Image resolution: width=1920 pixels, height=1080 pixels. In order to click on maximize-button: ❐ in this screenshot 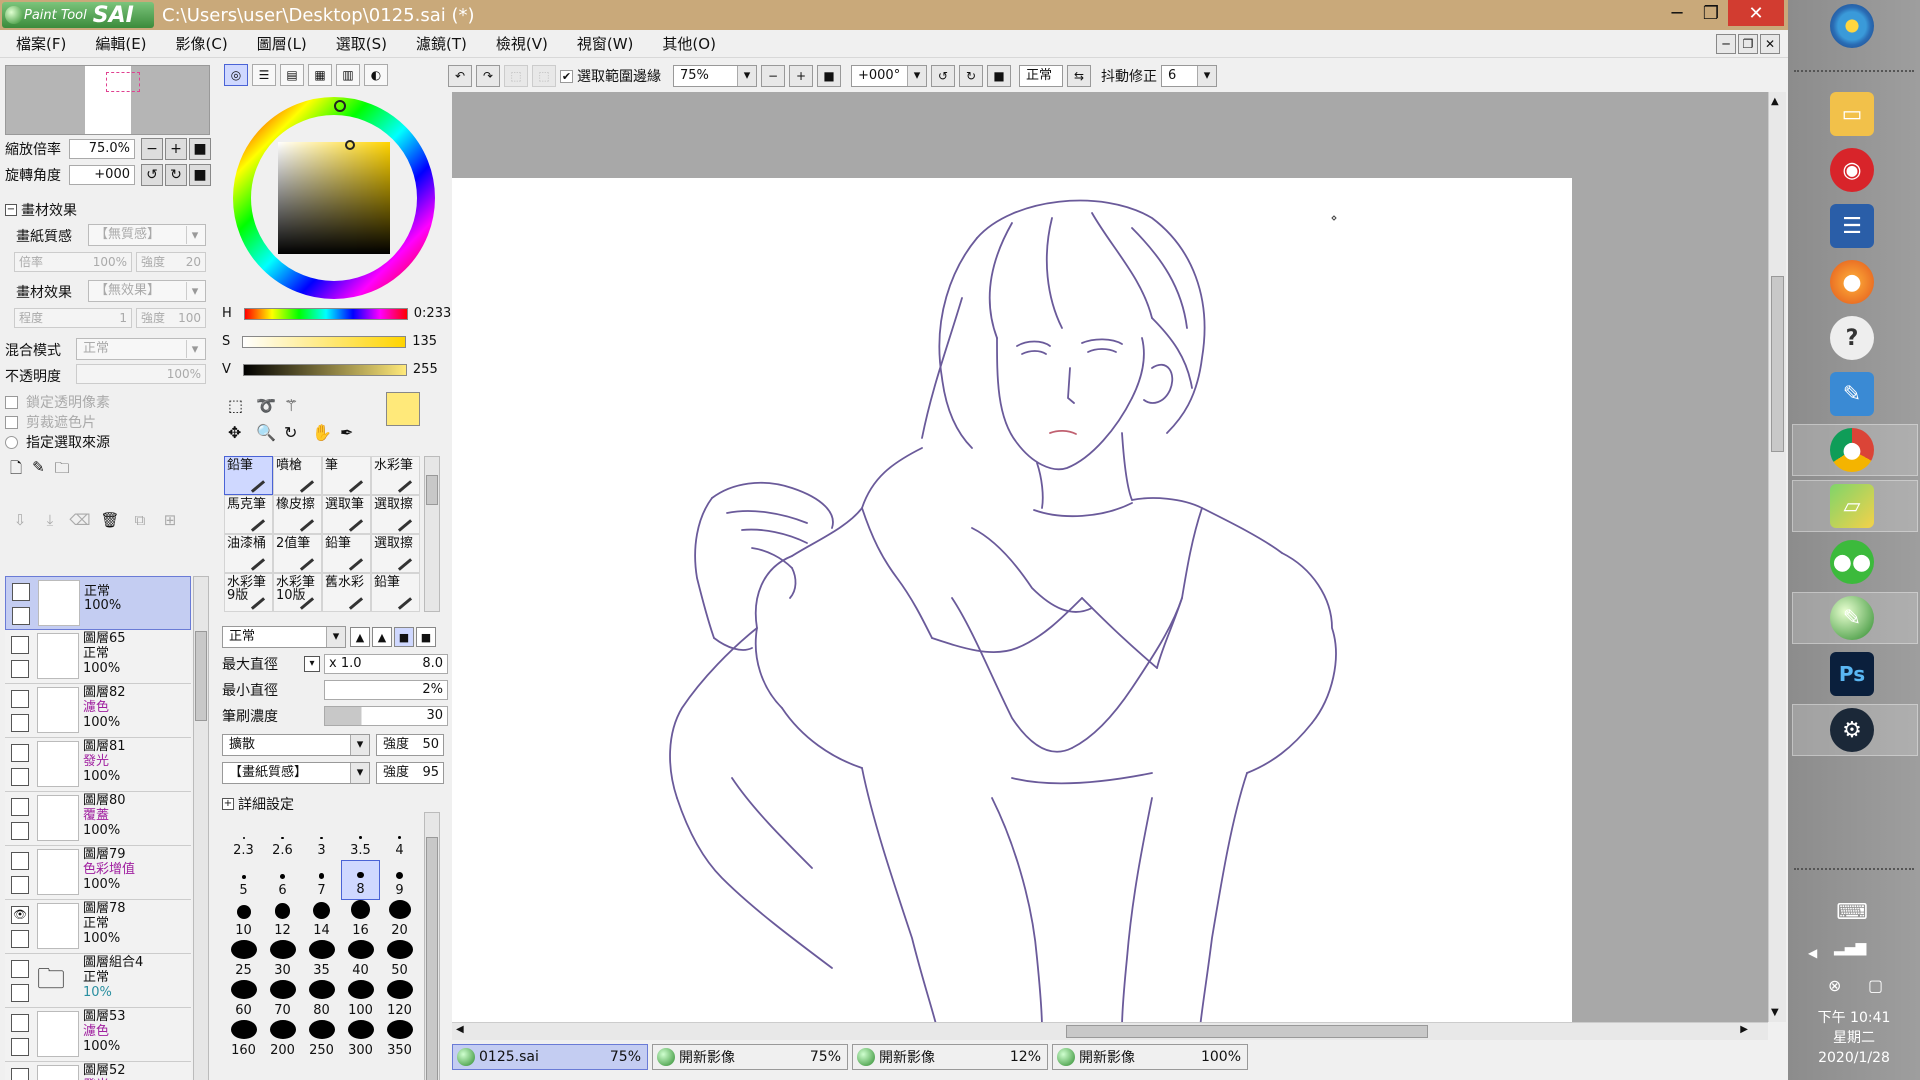, I will do `click(1711, 13)`.